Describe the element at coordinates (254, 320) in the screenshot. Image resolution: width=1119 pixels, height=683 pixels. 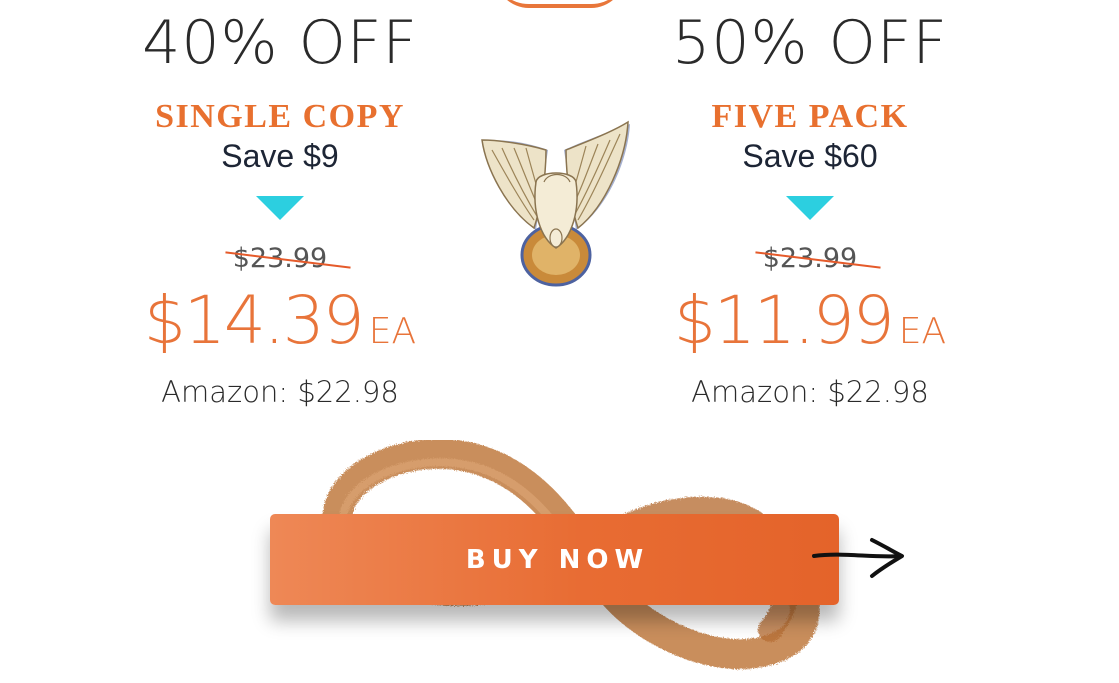
I see `sale-price: $14.39` at that location.